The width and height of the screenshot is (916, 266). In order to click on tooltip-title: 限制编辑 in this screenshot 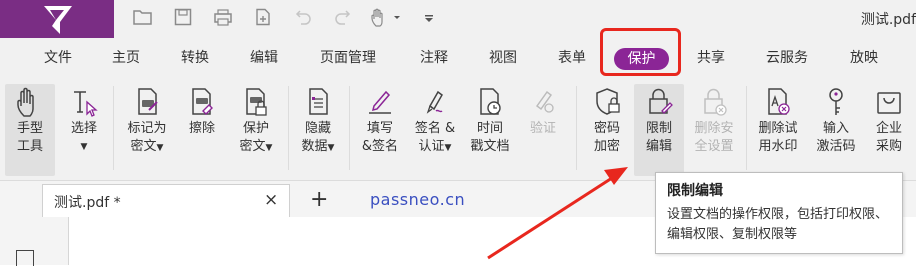, I will do `click(695, 191)`.